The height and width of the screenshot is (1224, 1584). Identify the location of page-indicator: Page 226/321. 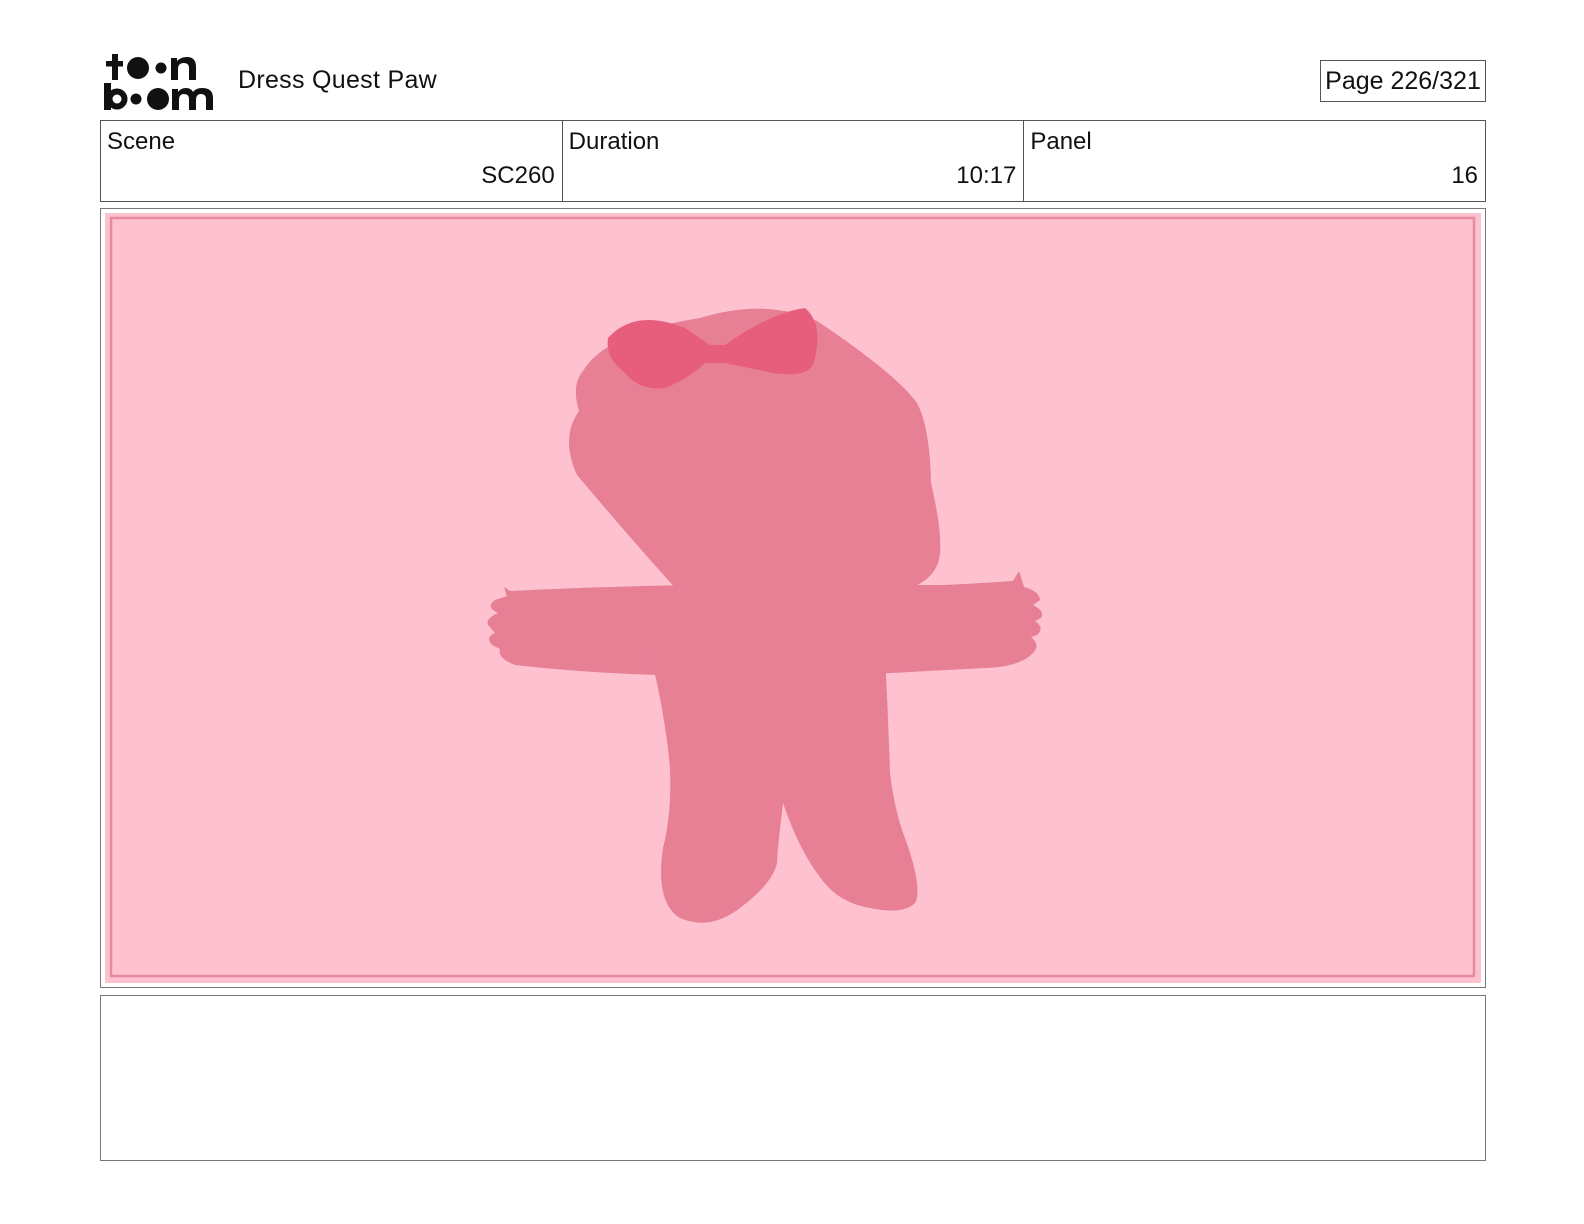
(1403, 81).